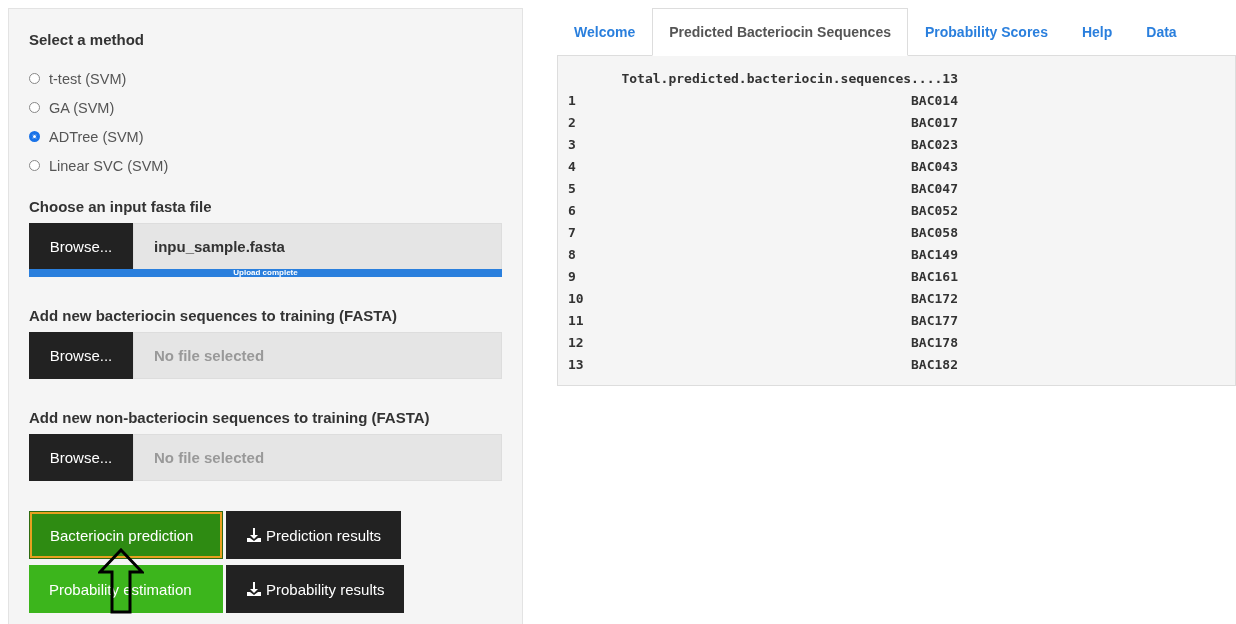 The height and width of the screenshot is (624, 1236). What do you see at coordinates (87, 39) in the screenshot?
I see `method-label: Select a method` at bounding box center [87, 39].